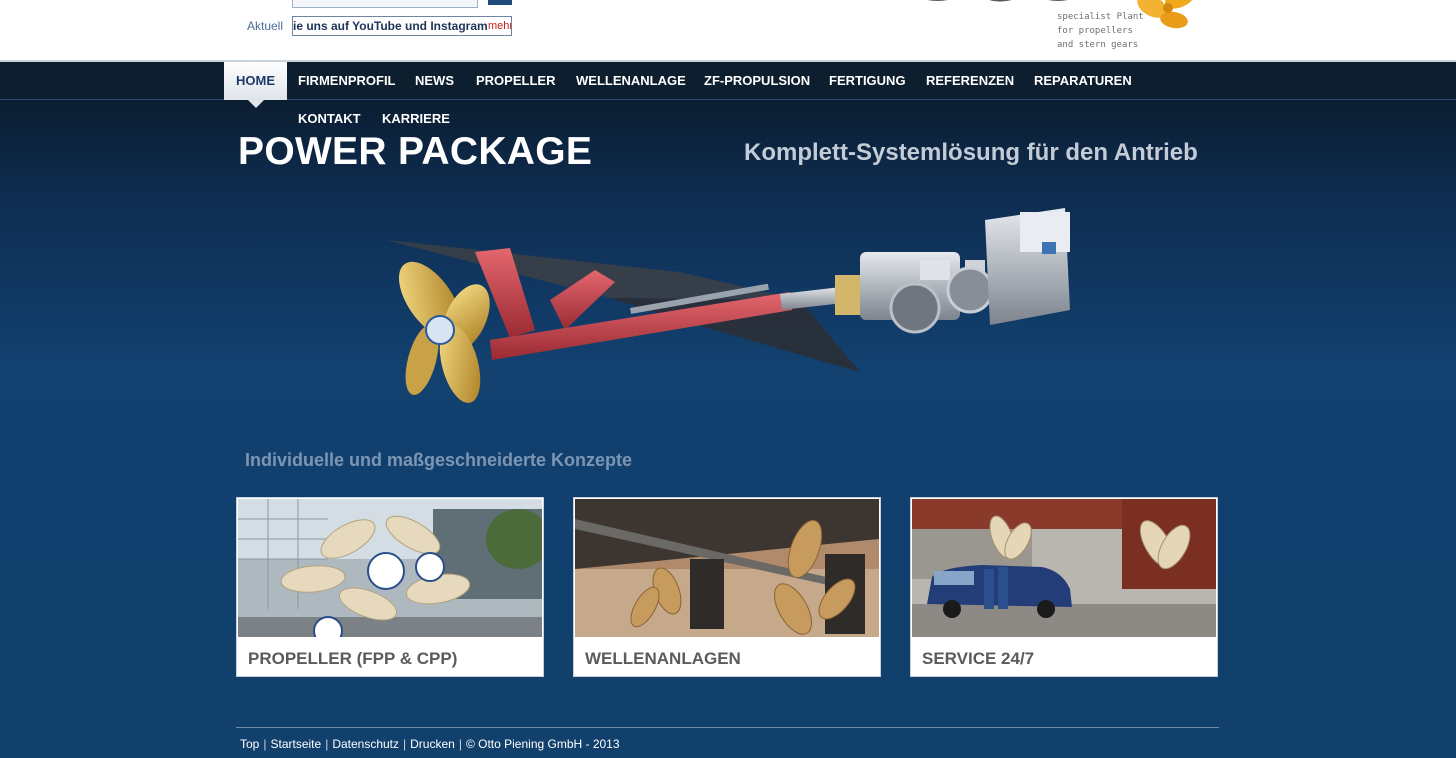  What do you see at coordinates (542, 744) in the screenshot?
I see `footer-copyright: © Otto Piening GmbH - 2013` at bounding box center [542, 744].